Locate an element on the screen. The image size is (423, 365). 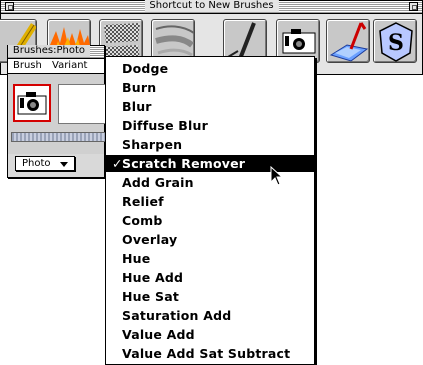
brushes-titlebar: Brushes:Photo is located at coordinates (55, 52).